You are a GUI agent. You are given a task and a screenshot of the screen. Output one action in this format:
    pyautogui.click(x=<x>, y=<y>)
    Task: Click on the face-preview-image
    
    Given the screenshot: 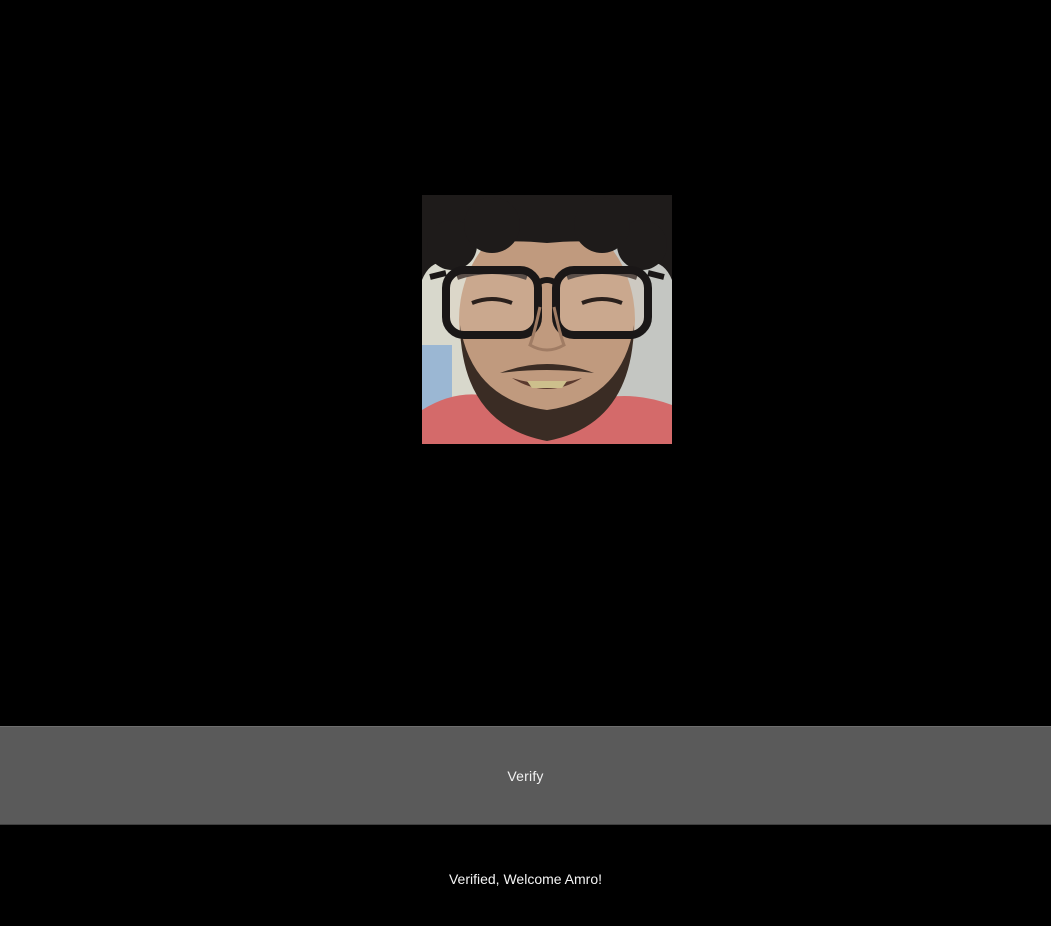 What is the action you would take?
    pyautogui.click(x=547, y=319)
    